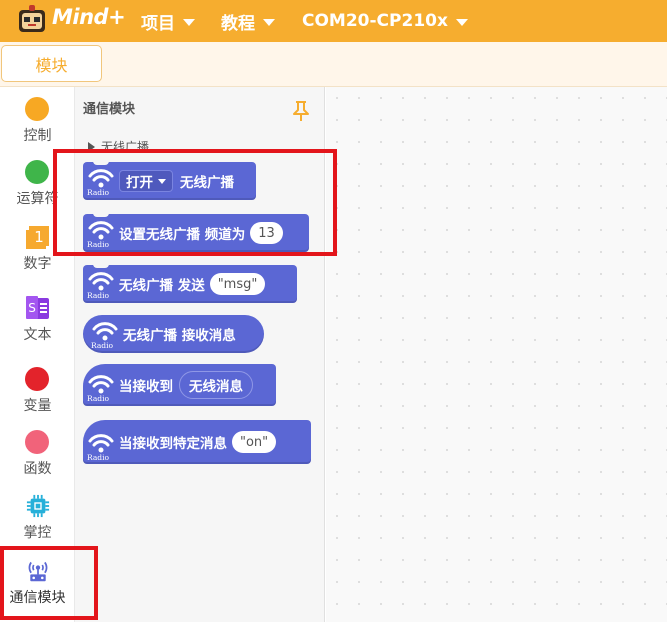  Describe the element at coordinates (37, 469) in the screenshot. I see `category-label: 函数` at that location.